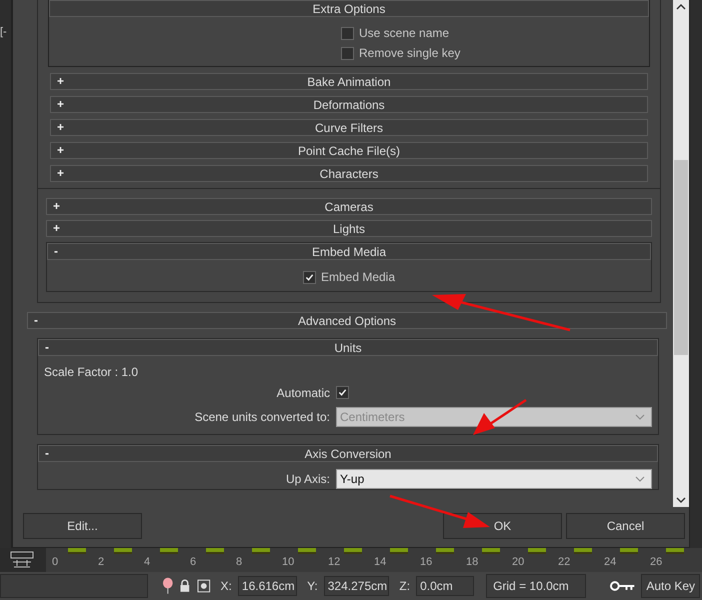 This screenshot has height=600, width=702. What do you see at coordinates (681, 7) in the screenshot?
I see `scroll-up-icon` at bounding box center [681, 7].